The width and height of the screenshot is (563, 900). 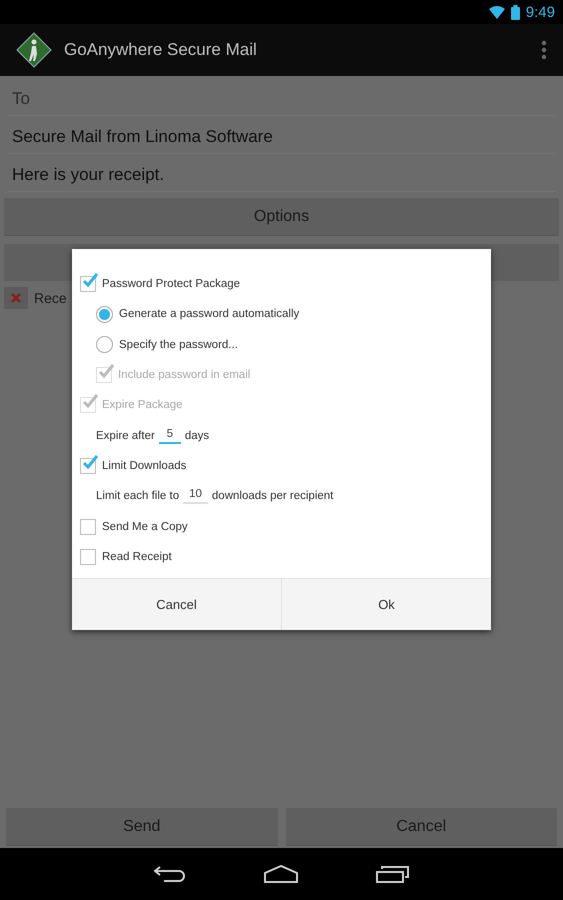 What do you see at coordinates (281, 174) in the screenshot?
I see `message-field: Here is your receipt.` at bounding box center [281, 174].